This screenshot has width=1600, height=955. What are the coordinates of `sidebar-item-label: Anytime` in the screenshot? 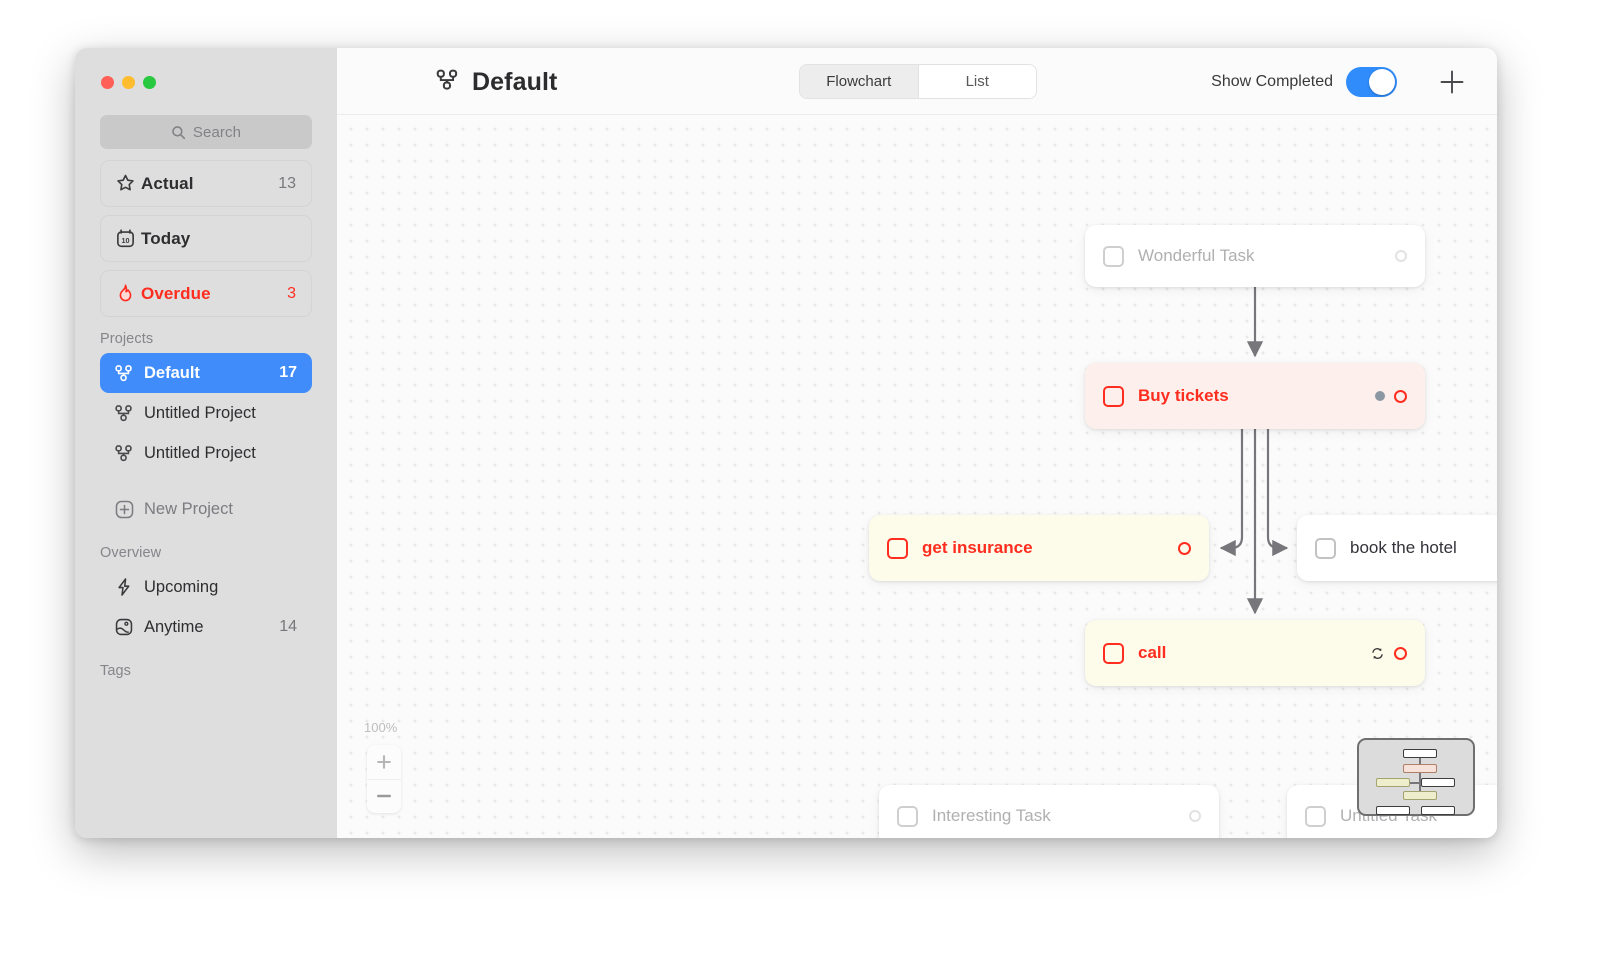 It's located at (174, 626).